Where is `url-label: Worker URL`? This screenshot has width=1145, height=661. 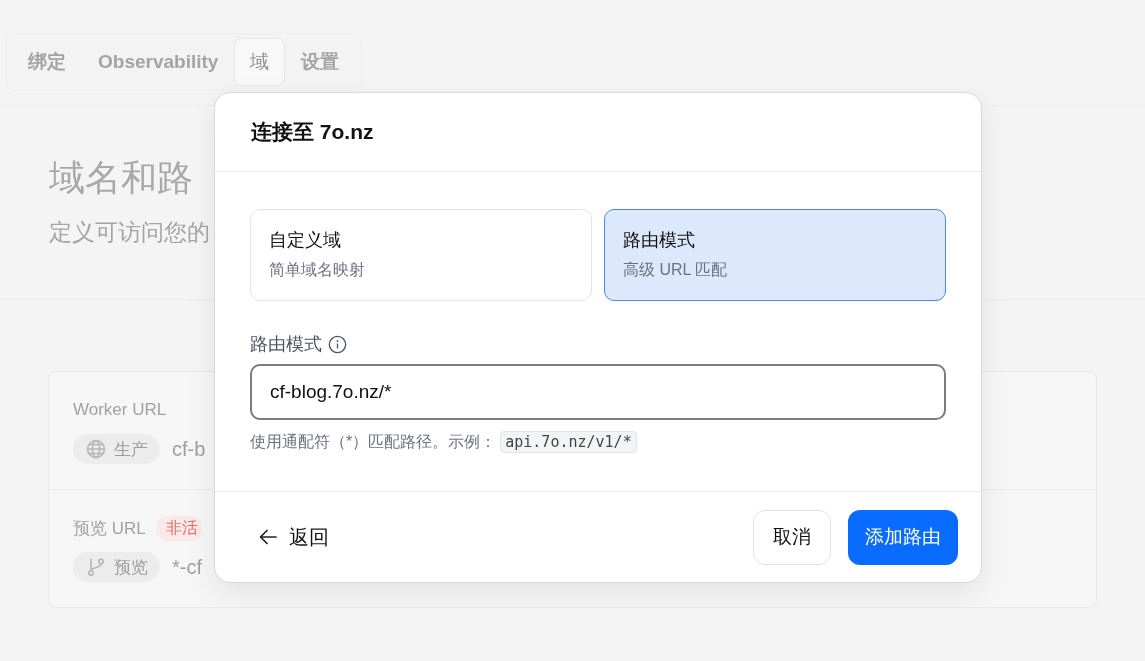 url-label: Worker URL is located at coordinates (120, 410).